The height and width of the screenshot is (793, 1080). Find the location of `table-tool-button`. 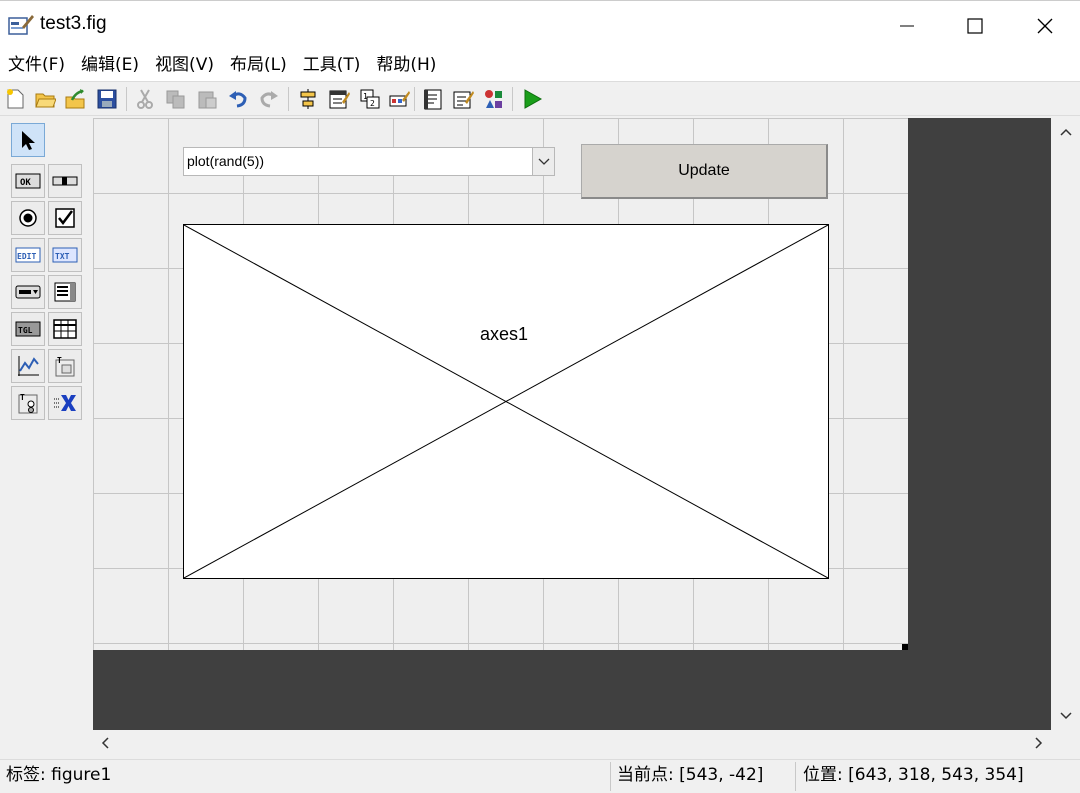

table-tool-button is located at coordinates (65, 329).